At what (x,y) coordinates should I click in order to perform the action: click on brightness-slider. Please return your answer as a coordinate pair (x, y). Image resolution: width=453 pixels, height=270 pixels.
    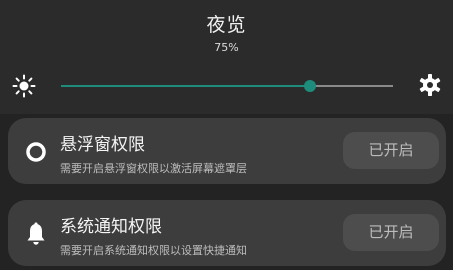
    Looking at the image, I should click on (227, 86).